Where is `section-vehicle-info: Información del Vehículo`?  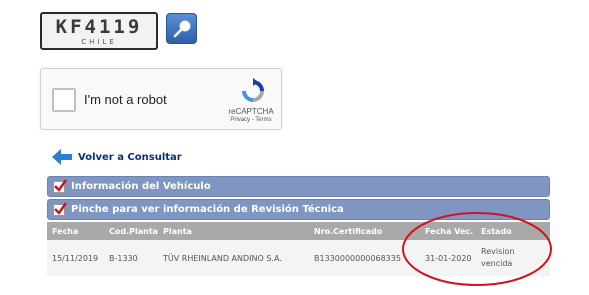 section-vehicle-info: Información del Vehículo is located at coordinates (298, 186).